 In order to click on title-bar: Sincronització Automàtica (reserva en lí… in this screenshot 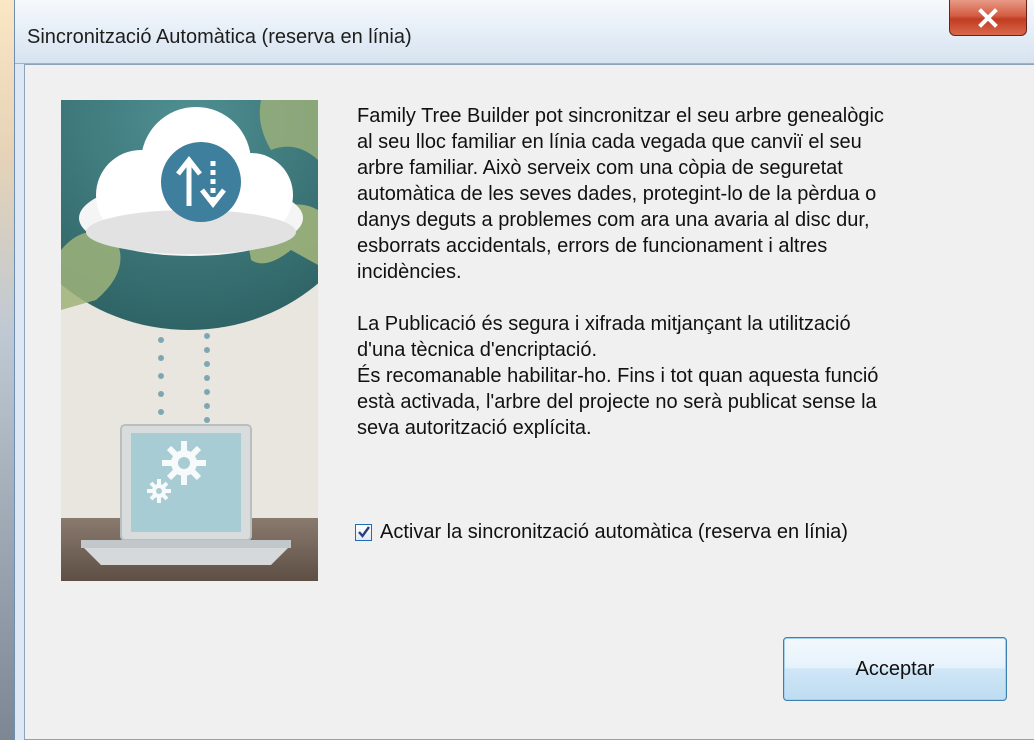, I will do `click(524, 32)`.